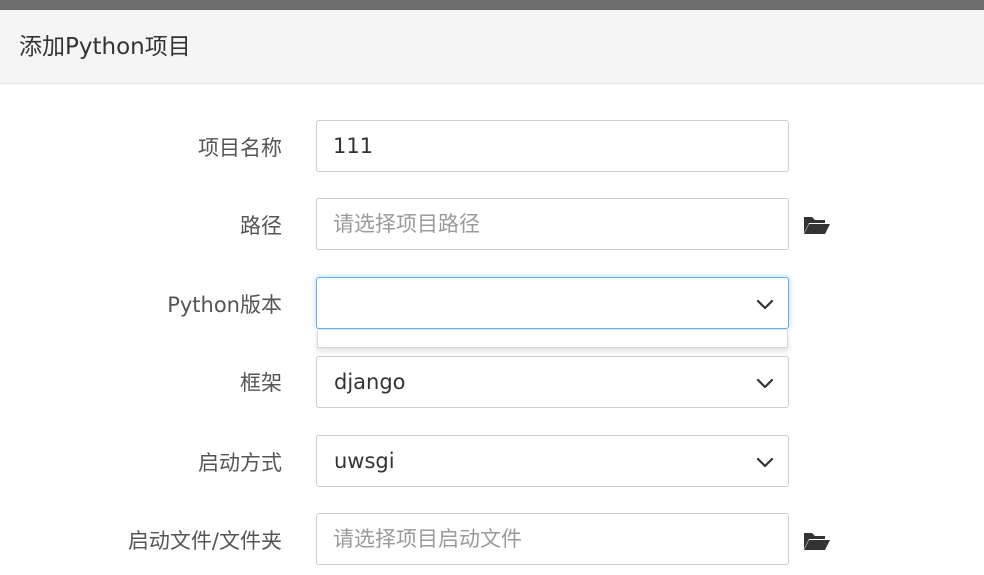 The width and height of the screenshot is (984, 575). What do you see at coordinates (105, 47) in the screenshot?
I see `dialog-title: 添加Python项目` at bounding box center [105, 47].